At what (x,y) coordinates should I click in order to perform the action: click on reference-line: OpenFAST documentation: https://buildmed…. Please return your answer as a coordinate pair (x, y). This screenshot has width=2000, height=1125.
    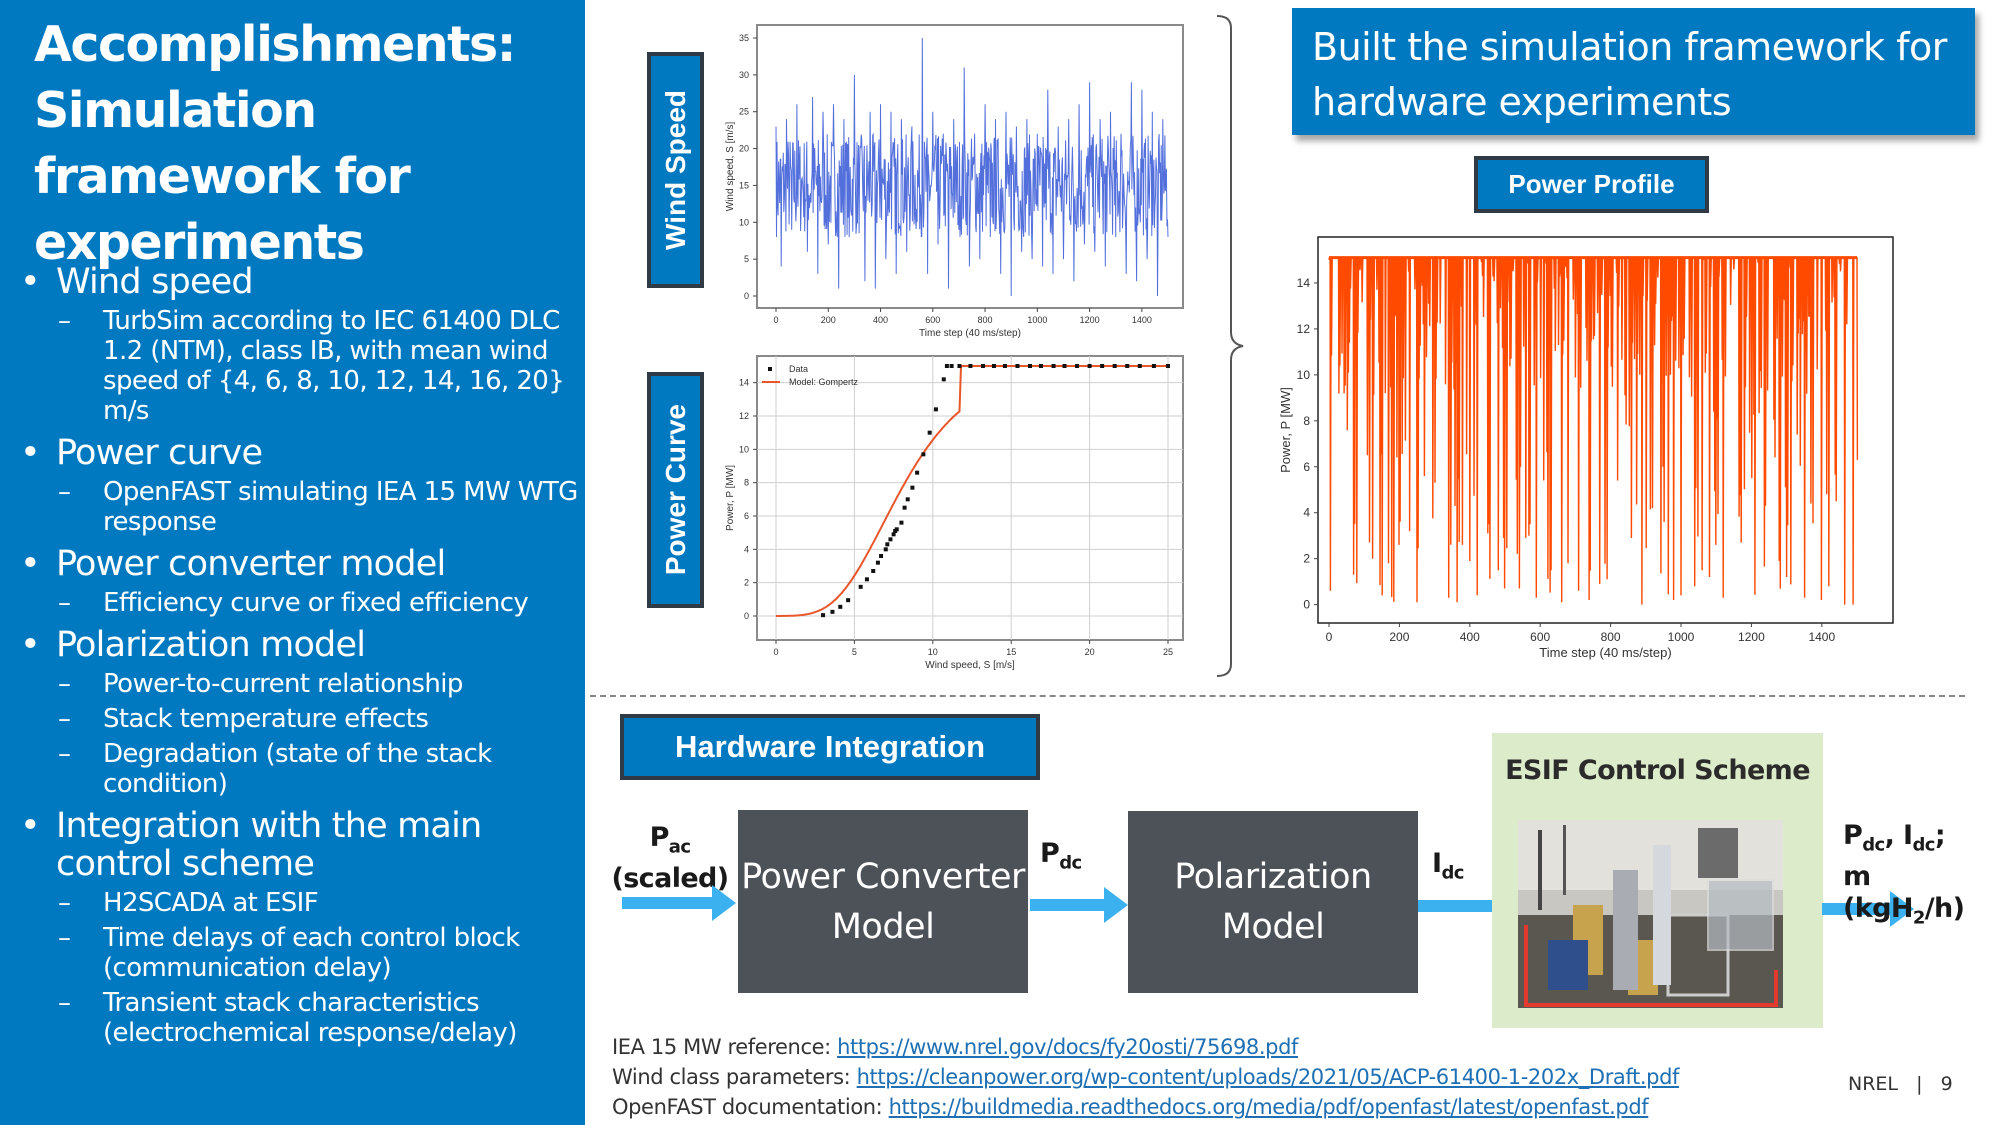
    Looking at the image, I should click on (1145, 1107).